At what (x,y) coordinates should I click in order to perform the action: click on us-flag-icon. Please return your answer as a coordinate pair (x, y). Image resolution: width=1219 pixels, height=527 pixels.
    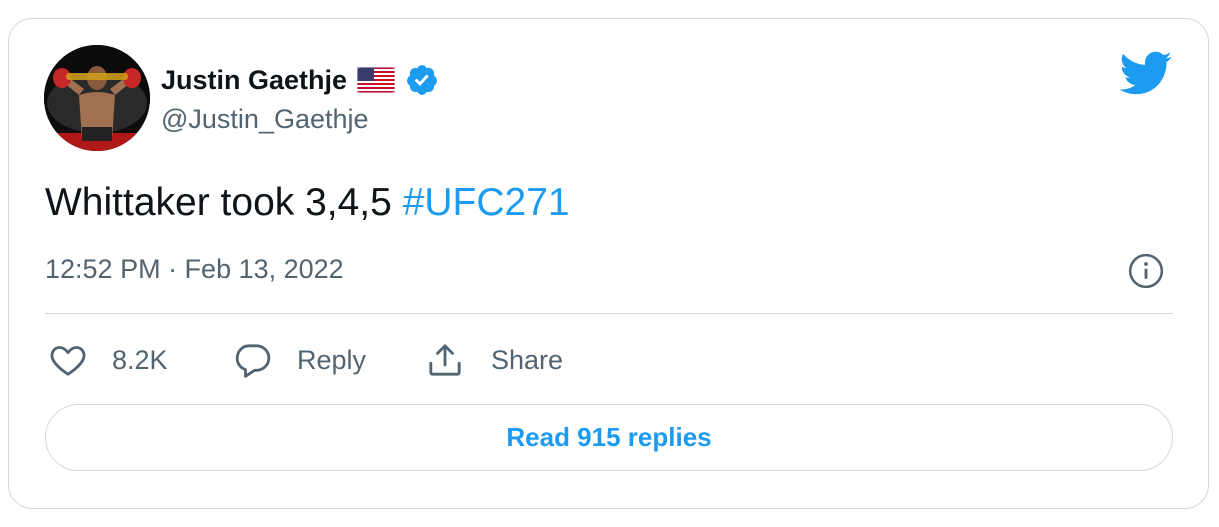
    Looking at the image, I should click on (376, 80).